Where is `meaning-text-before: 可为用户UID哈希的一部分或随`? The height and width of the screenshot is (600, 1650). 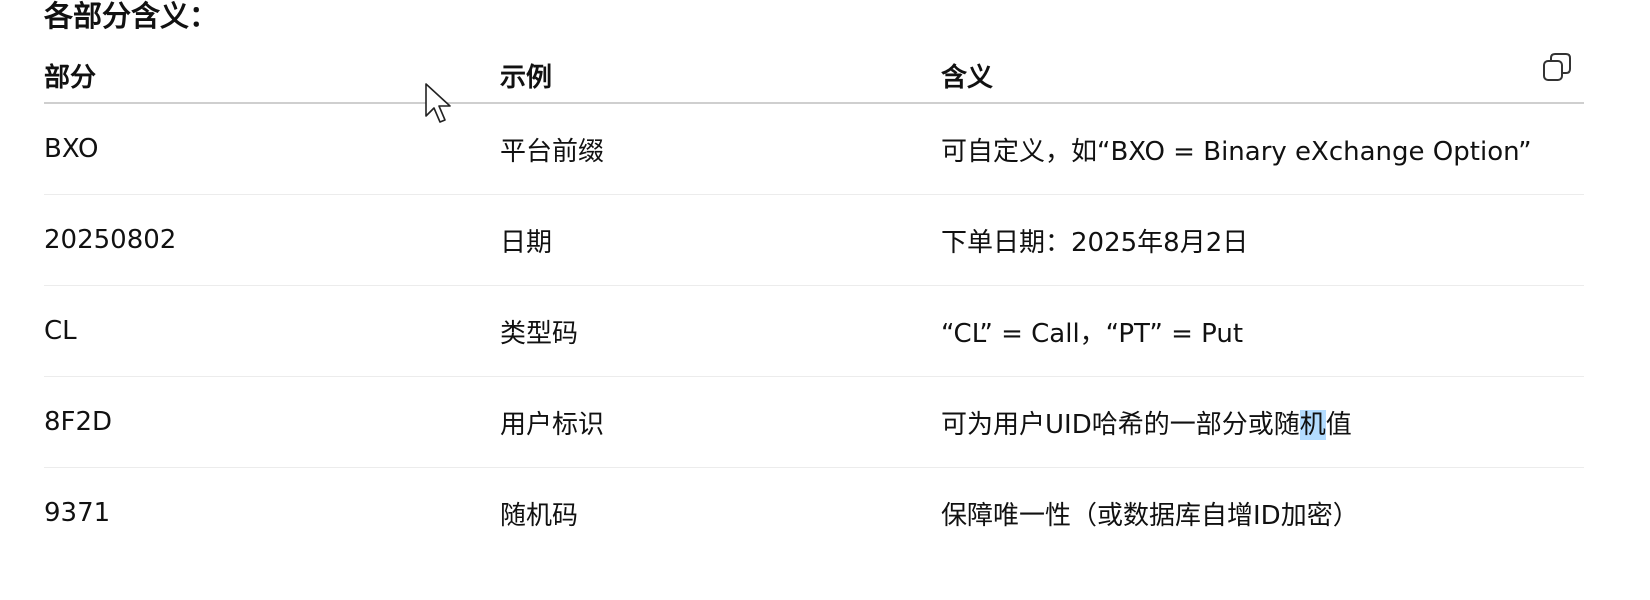 meaning-text-before: 可为用户UID哈希的一部分或随 is located at coordinates (1120, 424).